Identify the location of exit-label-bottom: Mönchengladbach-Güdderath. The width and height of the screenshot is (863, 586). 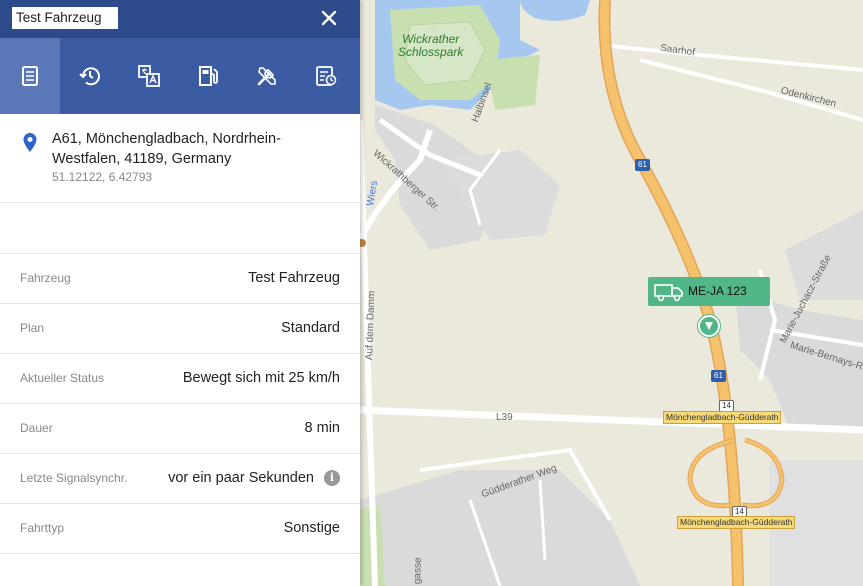
(736, 522).